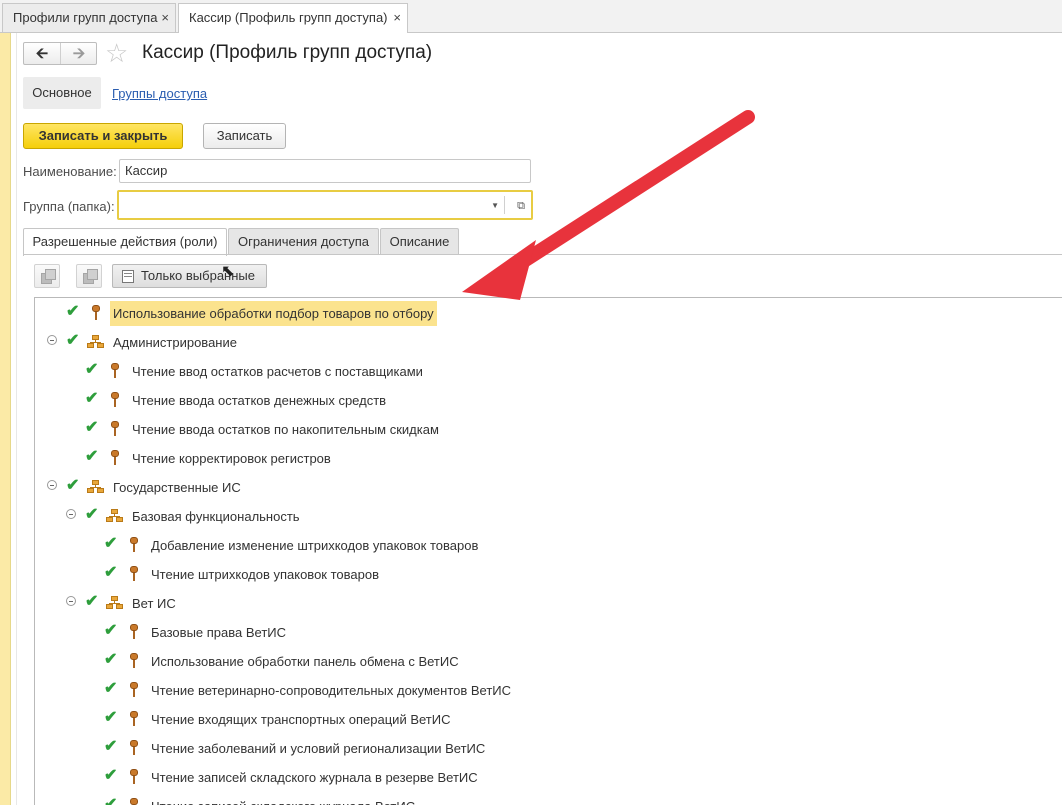  I want to click on tree-role-row: ✔ Чтение штрихкодов упаковок товаров, so click(548, 574).